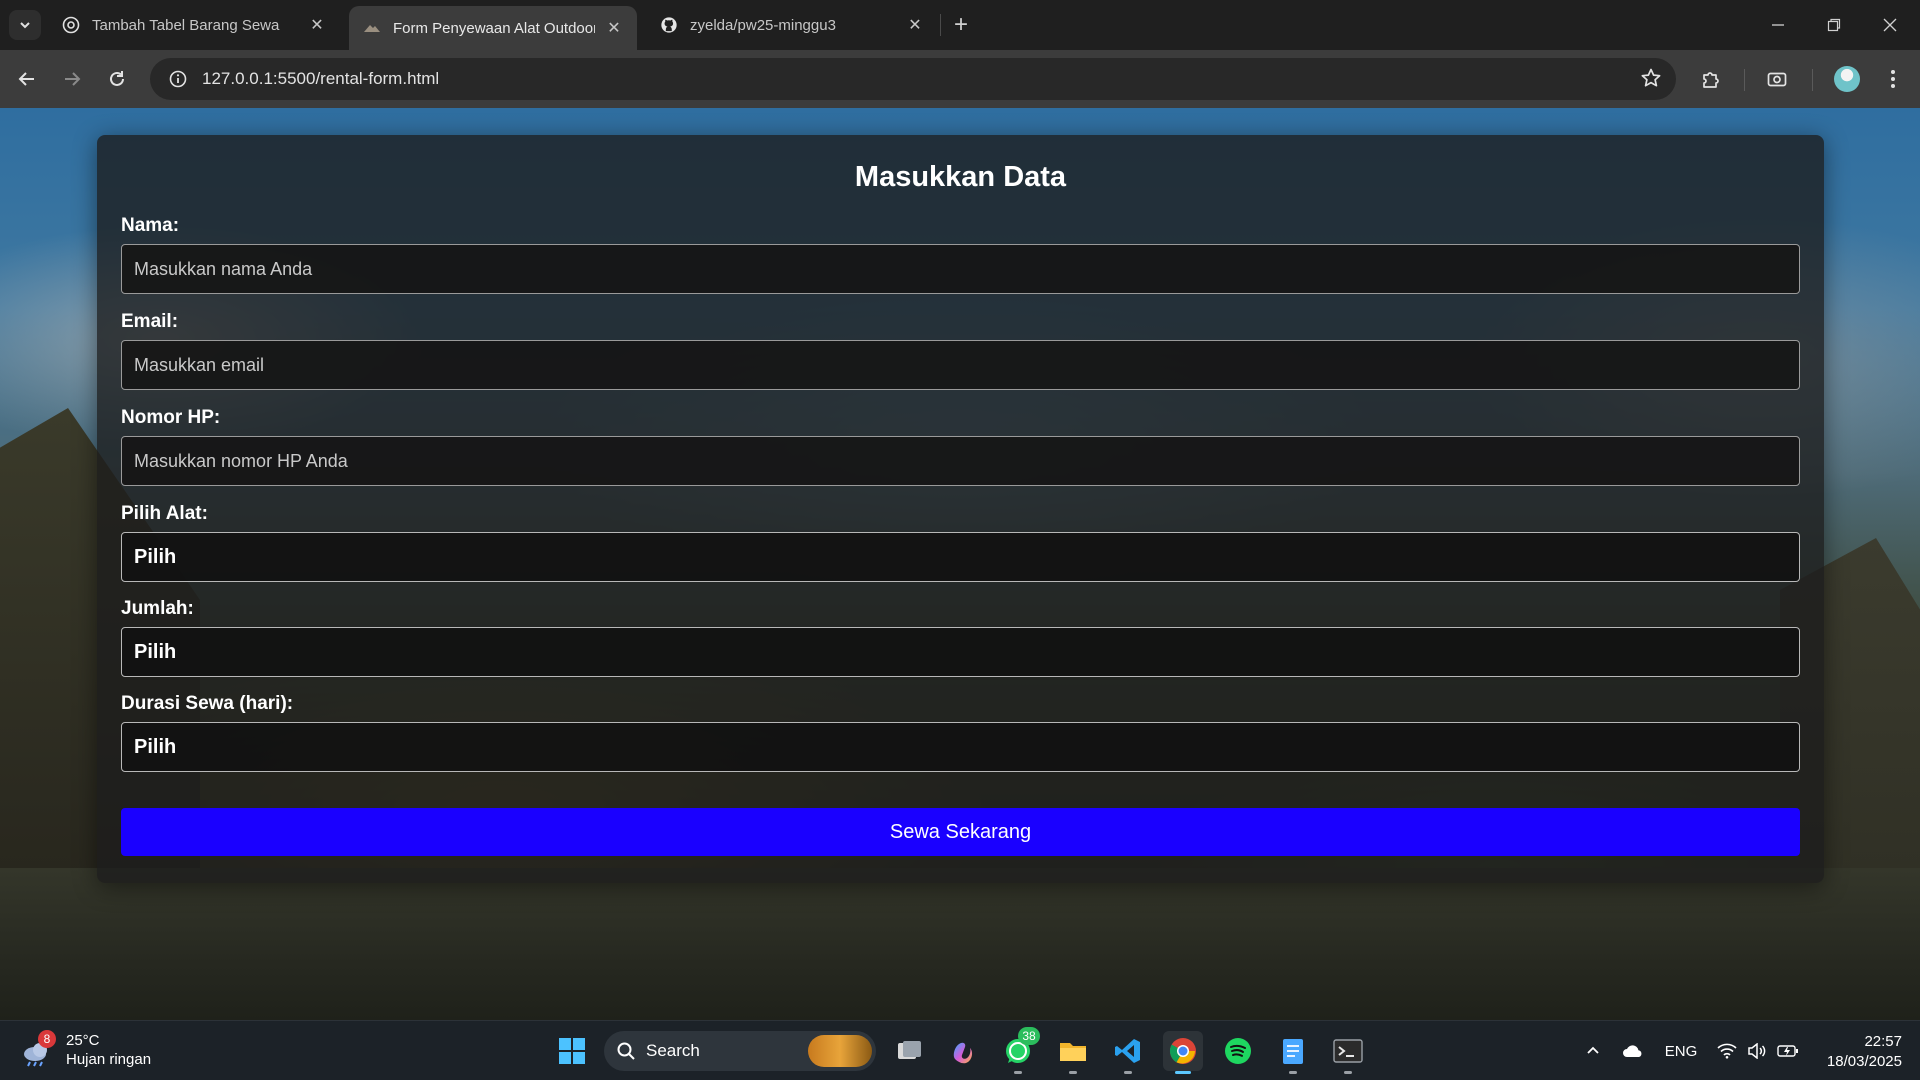 This screenshot has width=1920, height=1080. Describe the element at coordinates (960, 557) in the screenshot. I see `alat-select: Pilih` at that location.